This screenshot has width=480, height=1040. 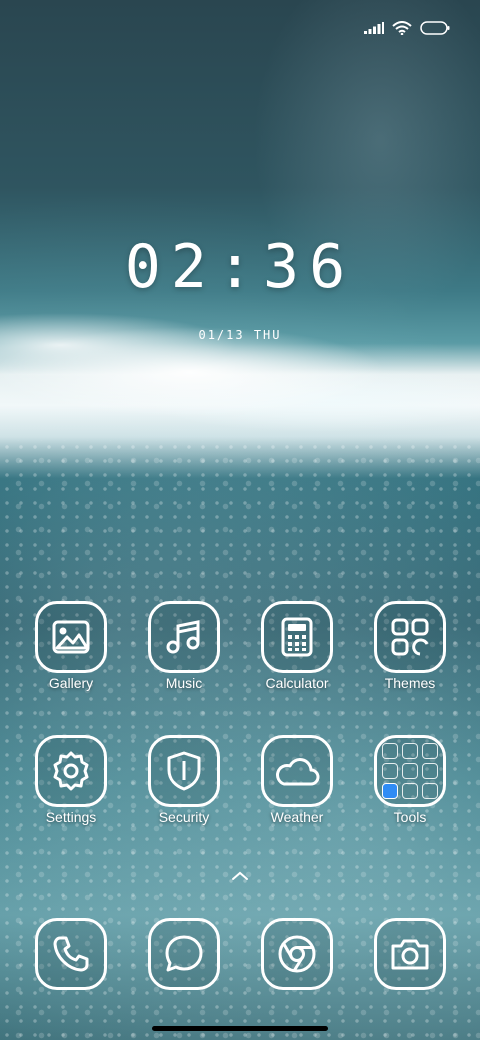 I want to click on app-gallery: Gallery, so click(x=71, y=646).